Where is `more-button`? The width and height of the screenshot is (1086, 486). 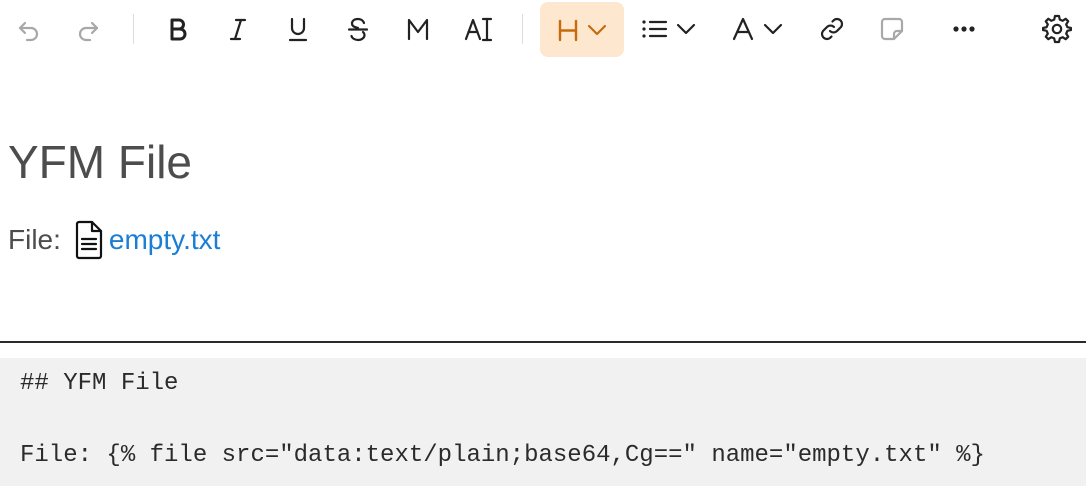 more-button is located at coordinates (964, 29).